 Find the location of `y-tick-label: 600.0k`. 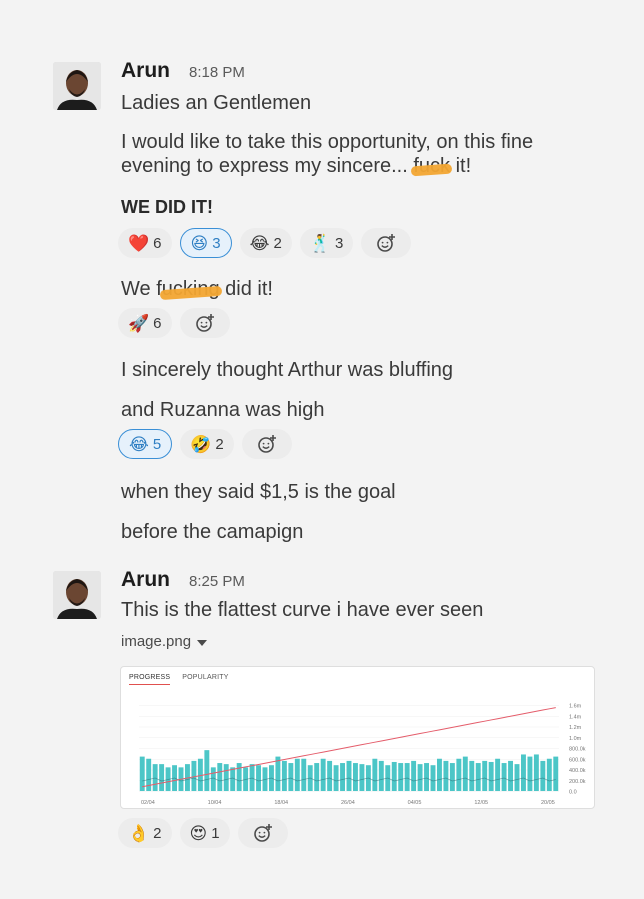

y-tick-label: 600.0k is located at coordinates (577, 760).